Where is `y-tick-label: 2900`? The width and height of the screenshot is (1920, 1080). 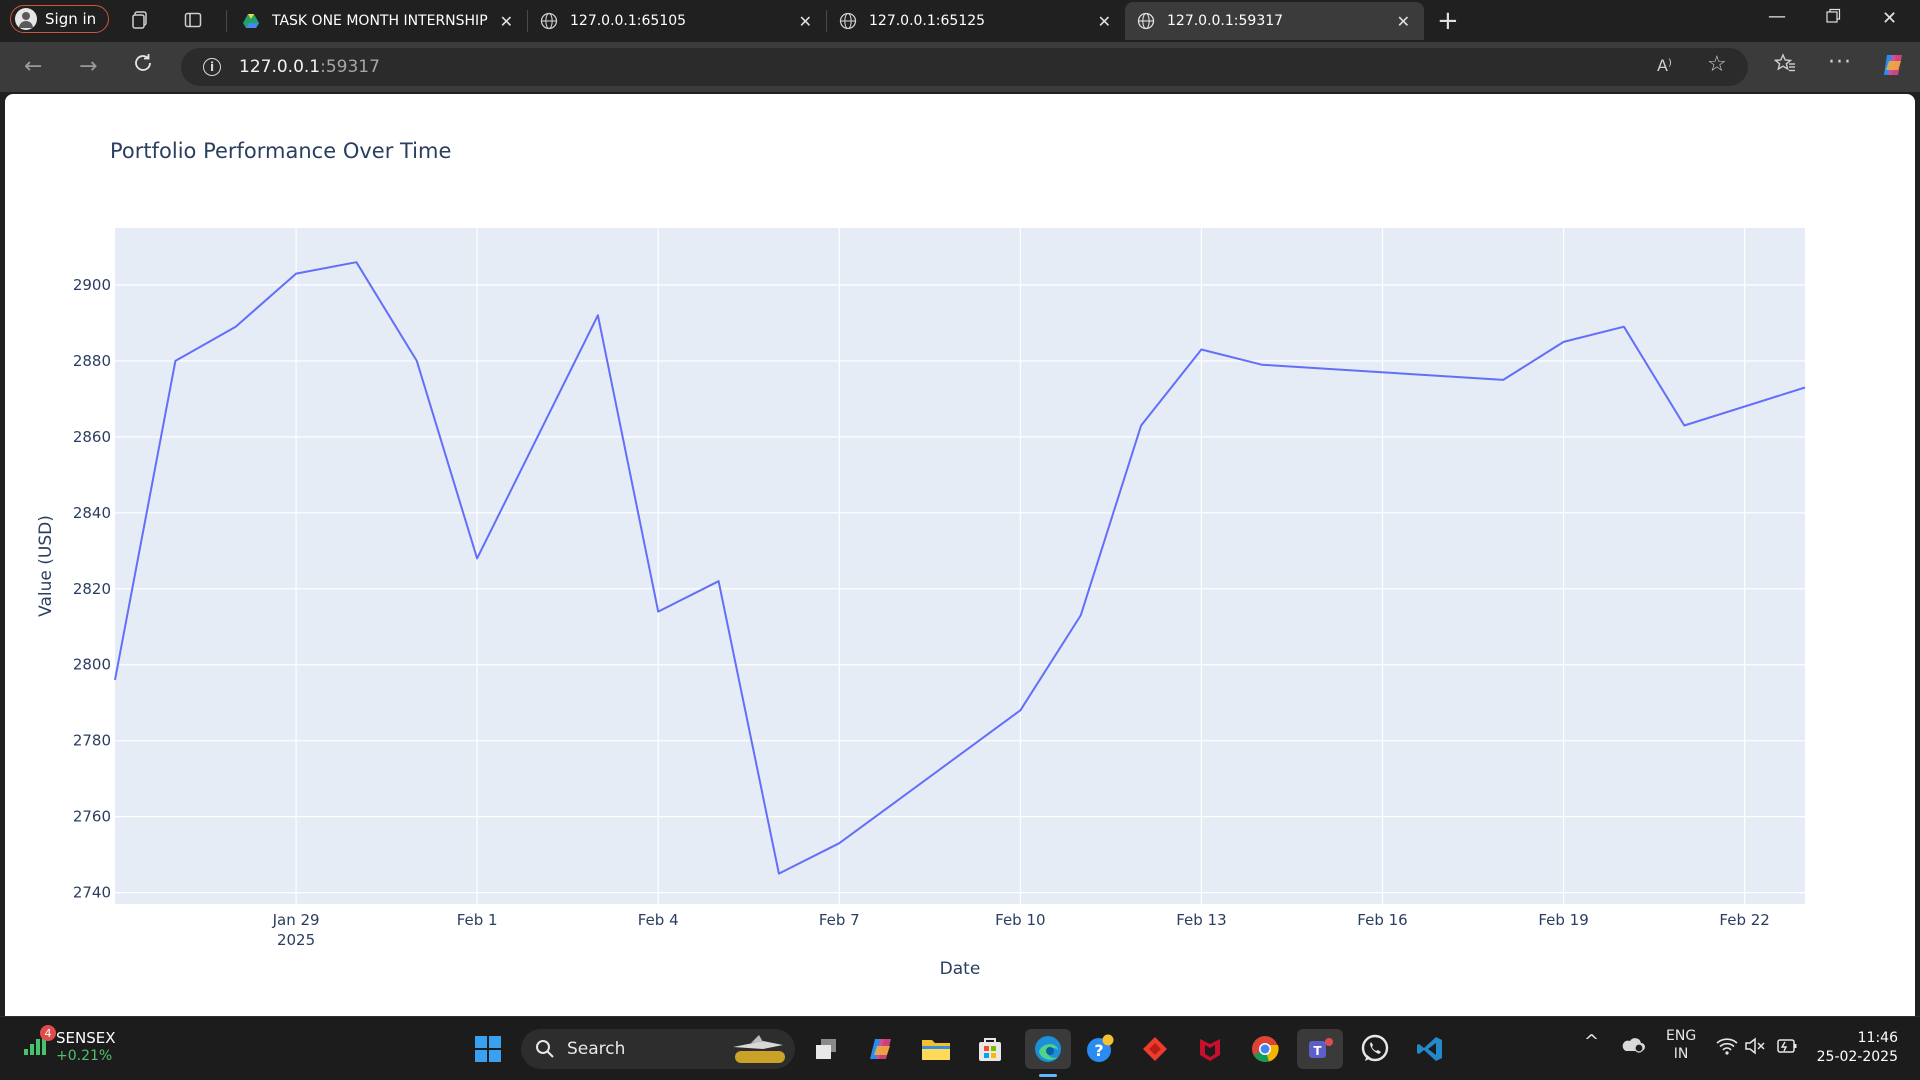
y-tick-label: 2900 is located at coordinates (92, 285).